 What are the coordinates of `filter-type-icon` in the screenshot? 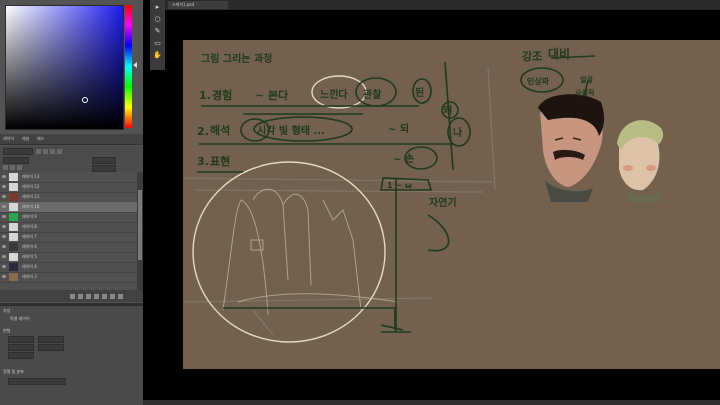 It's located at (52, 151).